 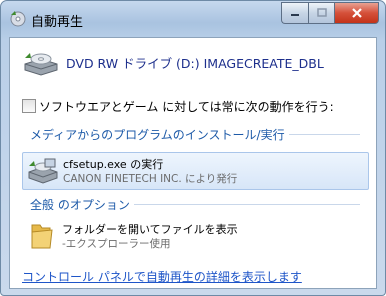 What do you see at coordinates (29, 106) in the screenshot?
I see `always-do-checkbox` at bounding box center [29, 106].